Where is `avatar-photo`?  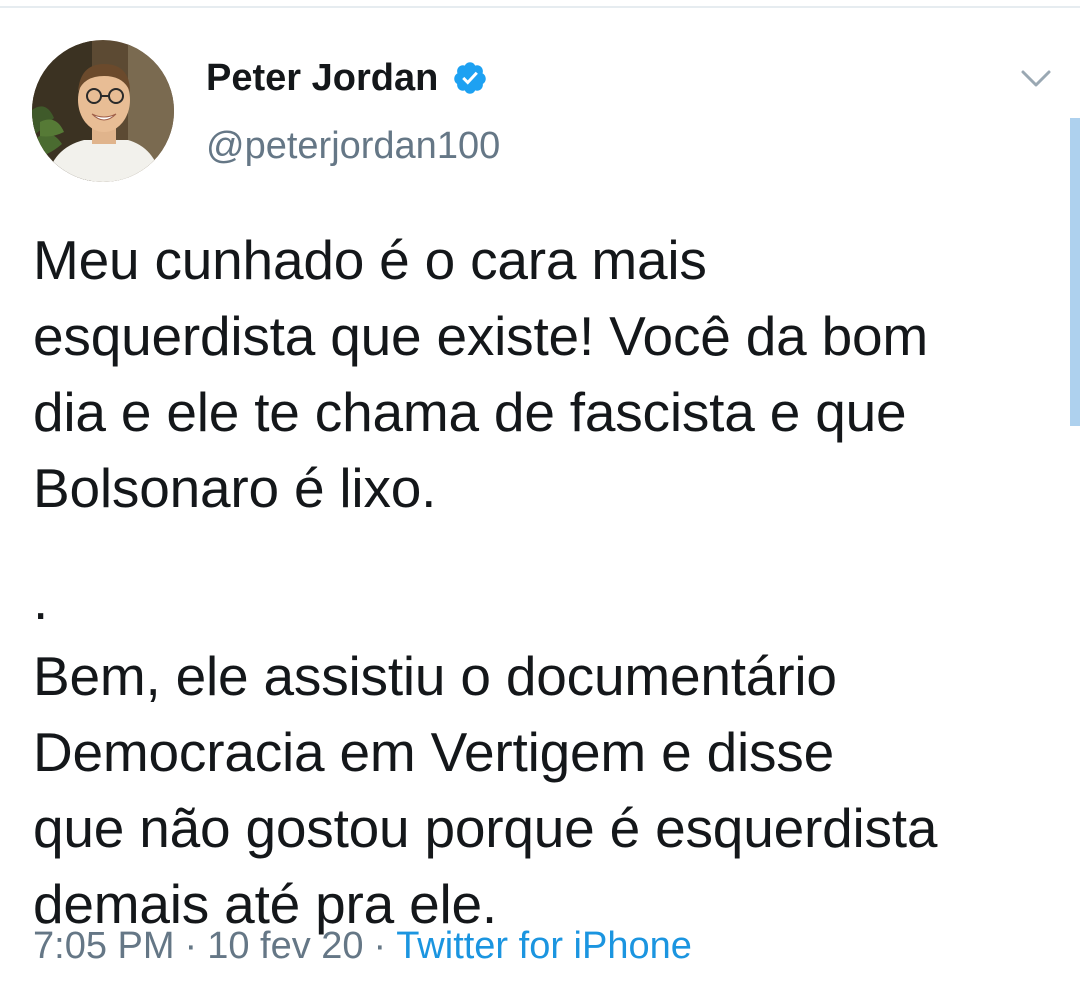
avatar-photo is located at coordinates (103, 111).